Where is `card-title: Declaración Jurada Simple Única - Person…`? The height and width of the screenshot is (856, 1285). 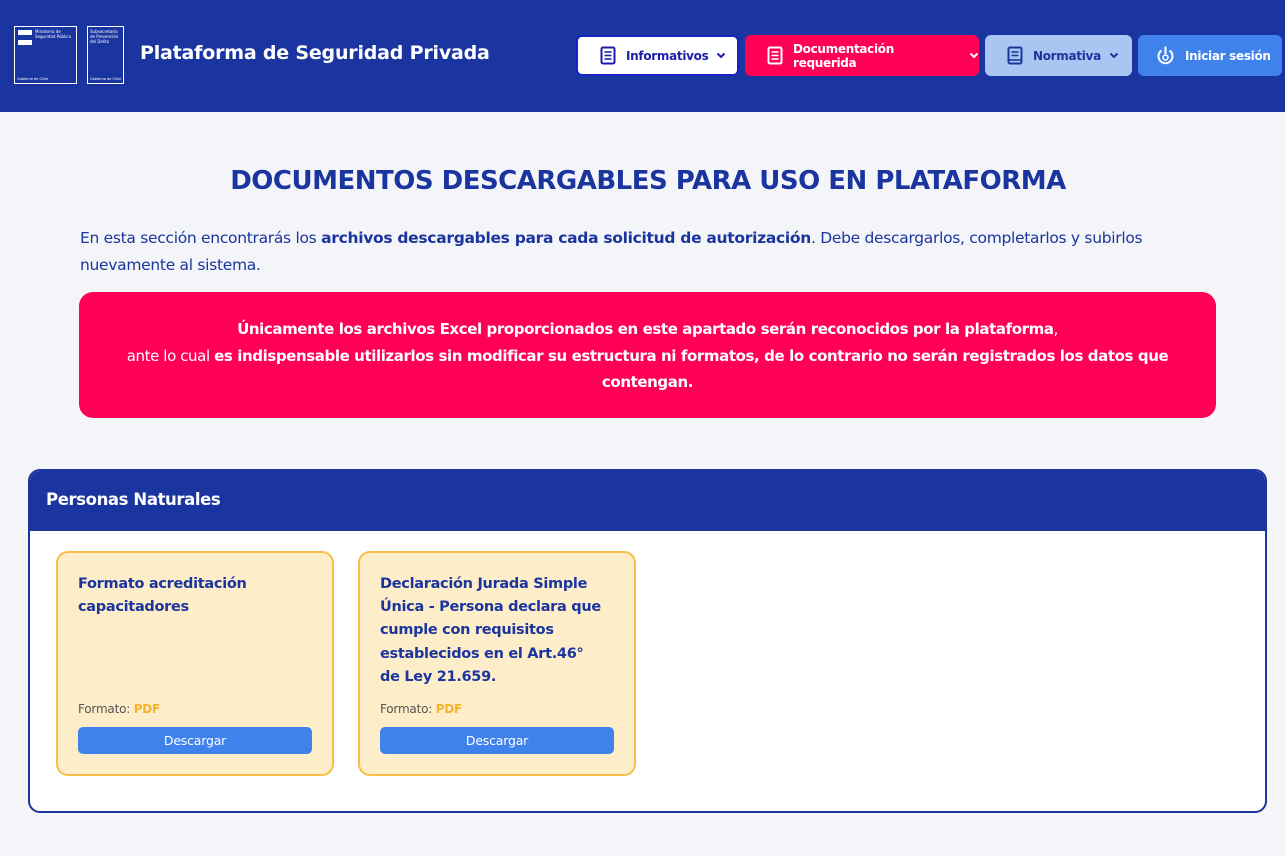 card-title: Declaración Jurada Simple Única - Person… is located at coordinates (490, 630).